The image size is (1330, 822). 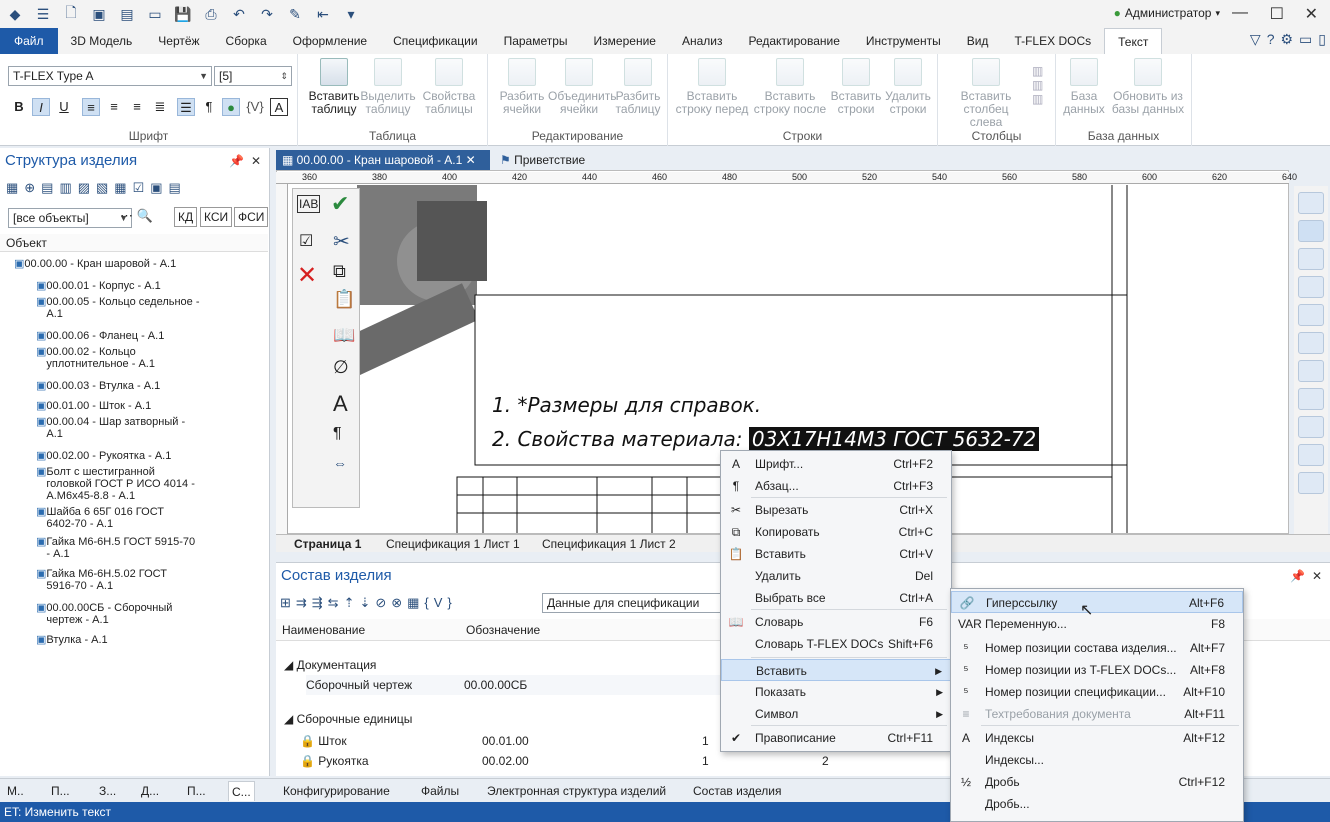 What do you see at coordinates (279, 107) in the screenshot?
I see `text-frame-icon: A` at bounding box center [279, 107].